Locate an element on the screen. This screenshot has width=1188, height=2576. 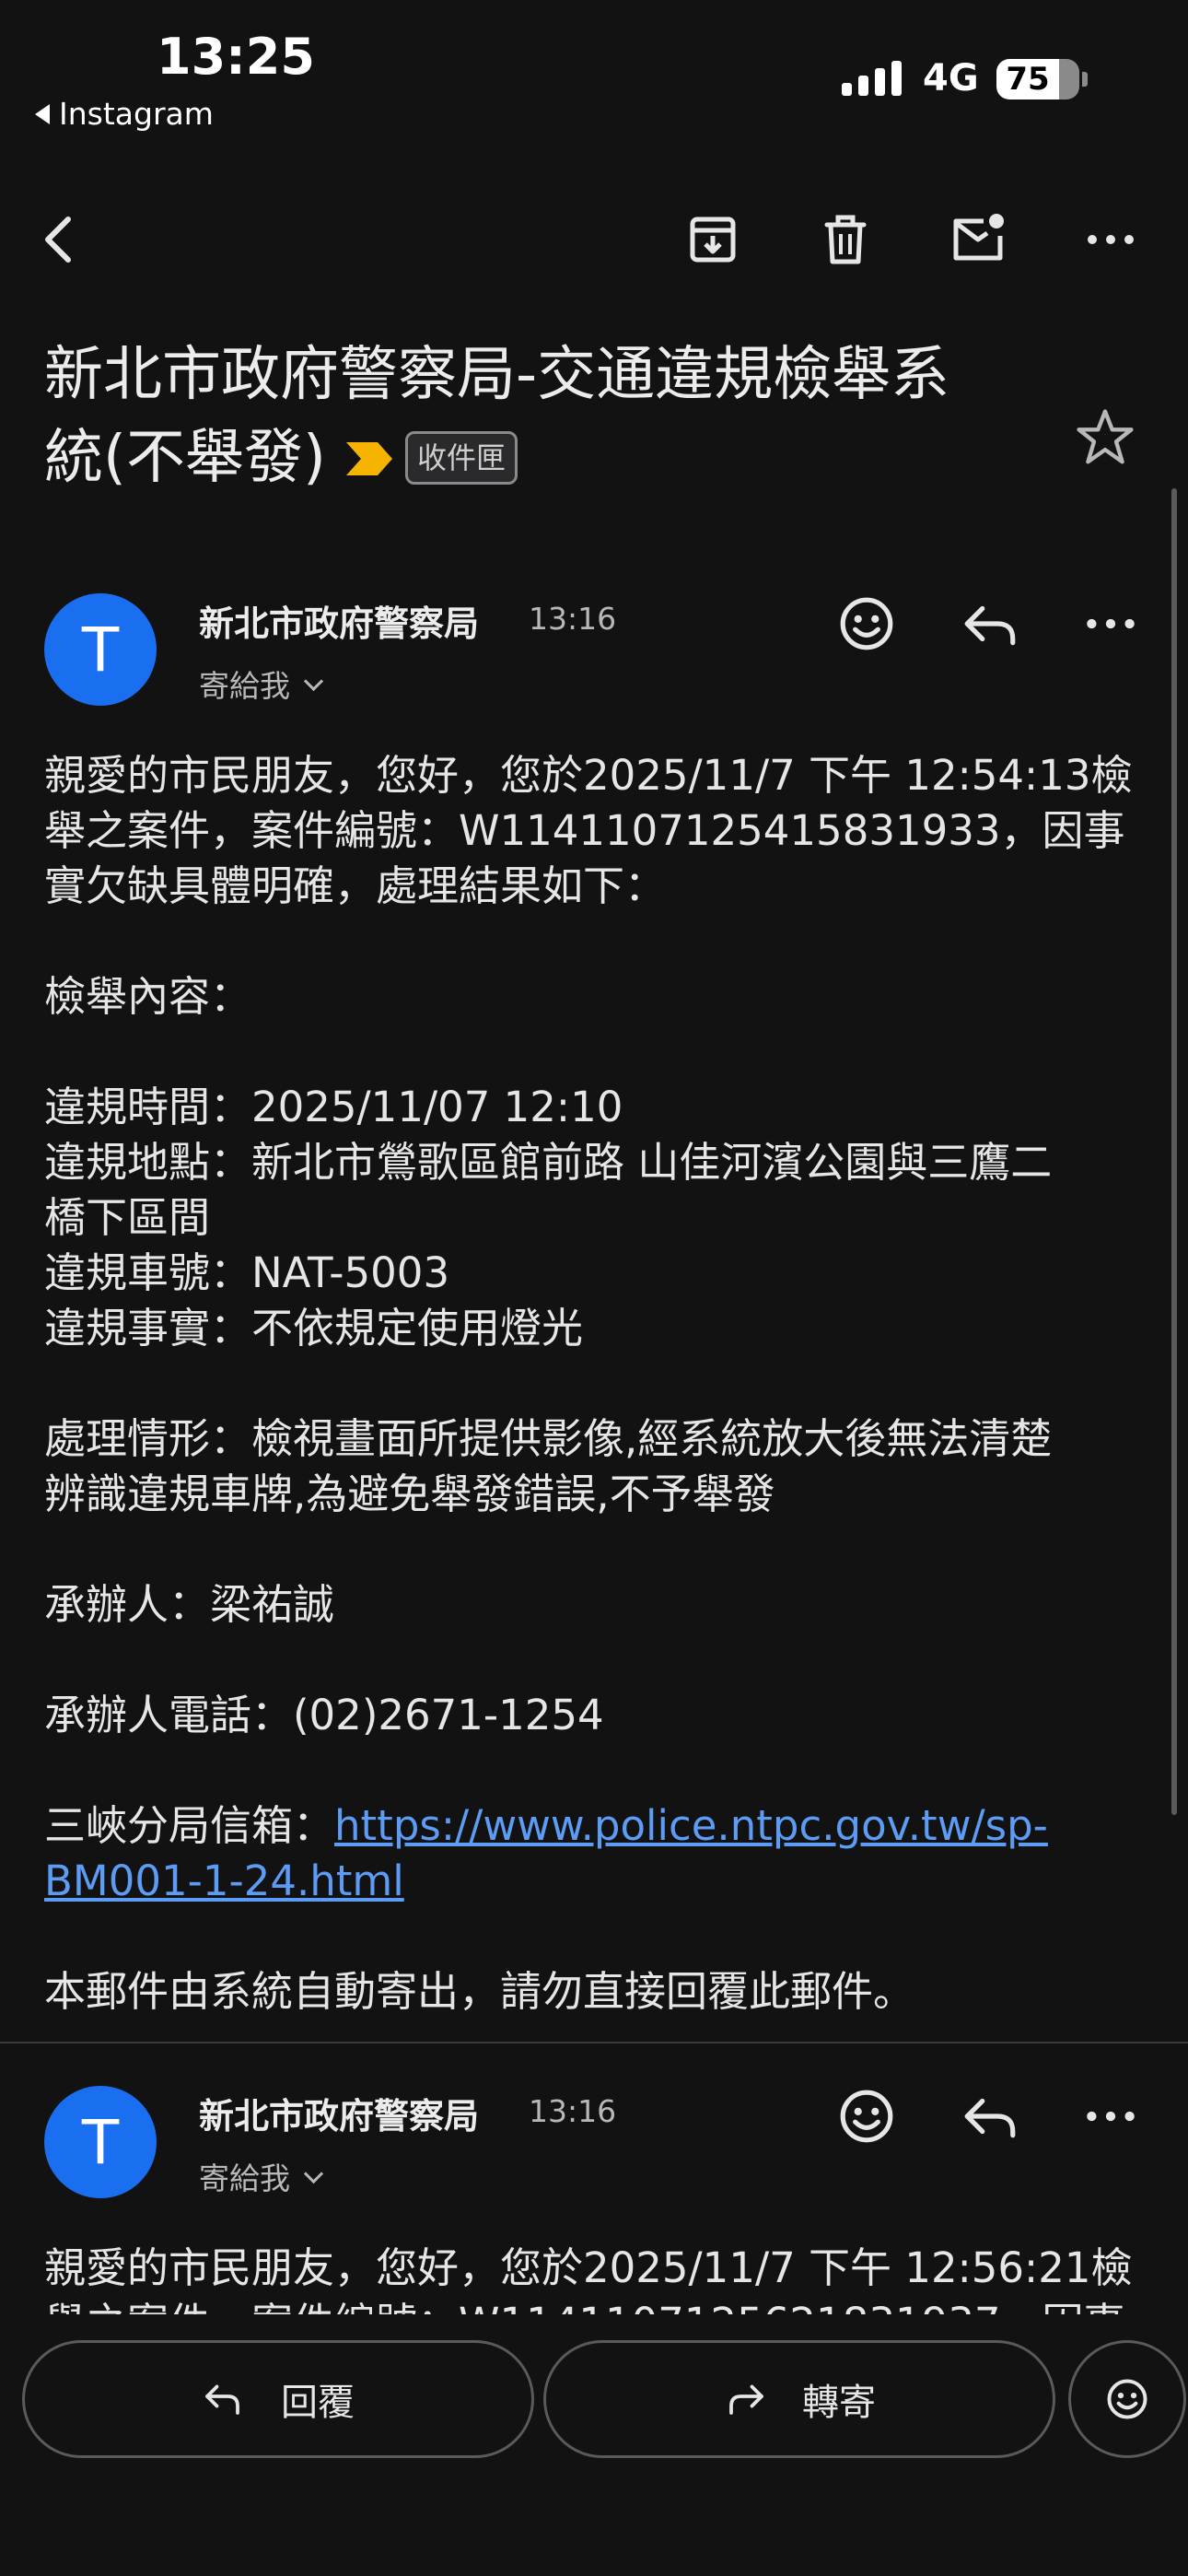
more-icon is located at coordinates (1110, 239).